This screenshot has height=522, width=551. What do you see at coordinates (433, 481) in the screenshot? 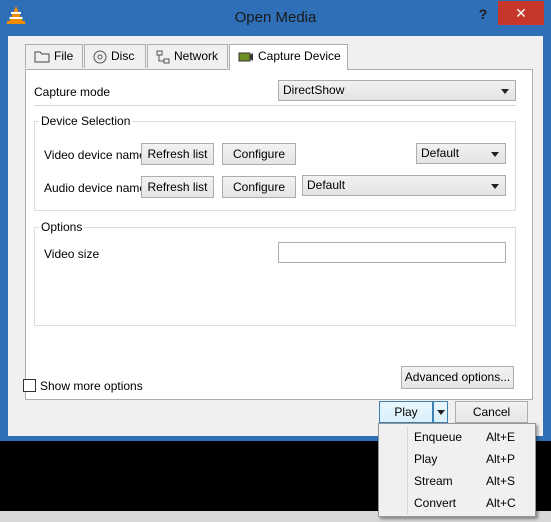
I see `menu-item-label: Stream` at bounding box center [433, 481].